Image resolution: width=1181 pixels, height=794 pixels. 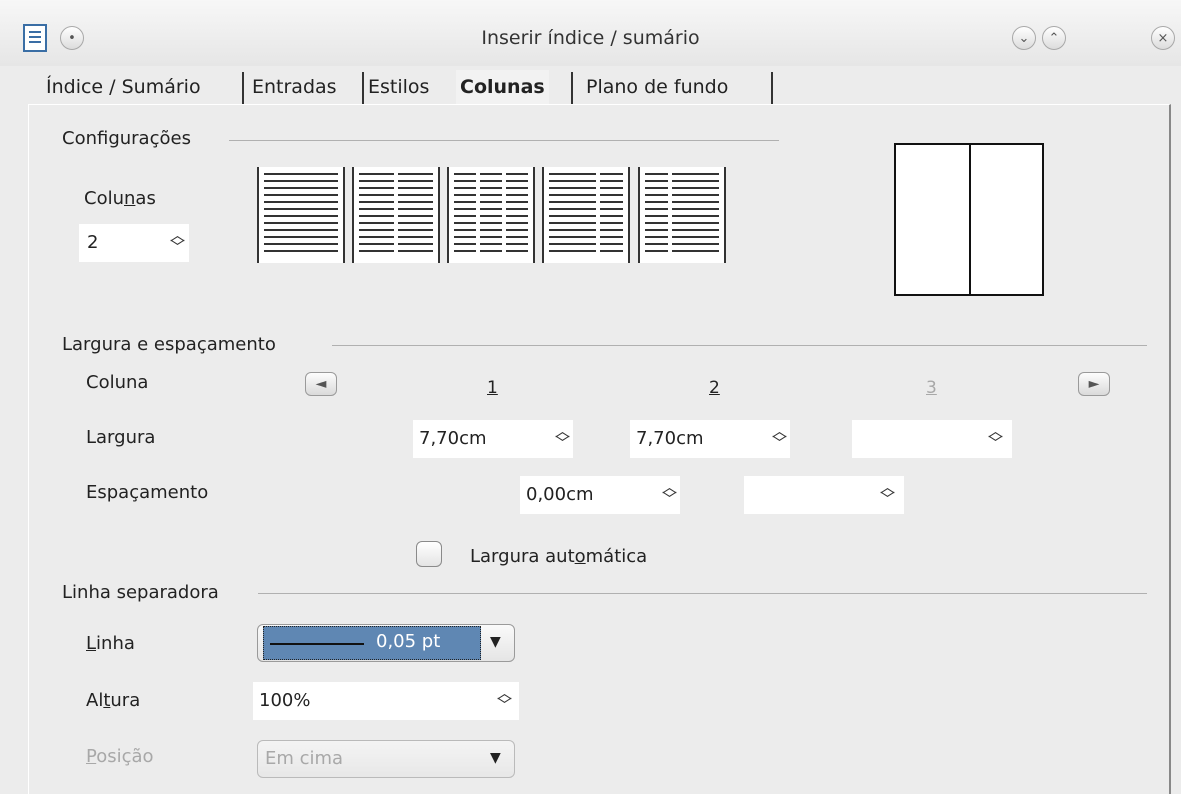 I want to click on preview-column-divider, so click(x=970, y=219).